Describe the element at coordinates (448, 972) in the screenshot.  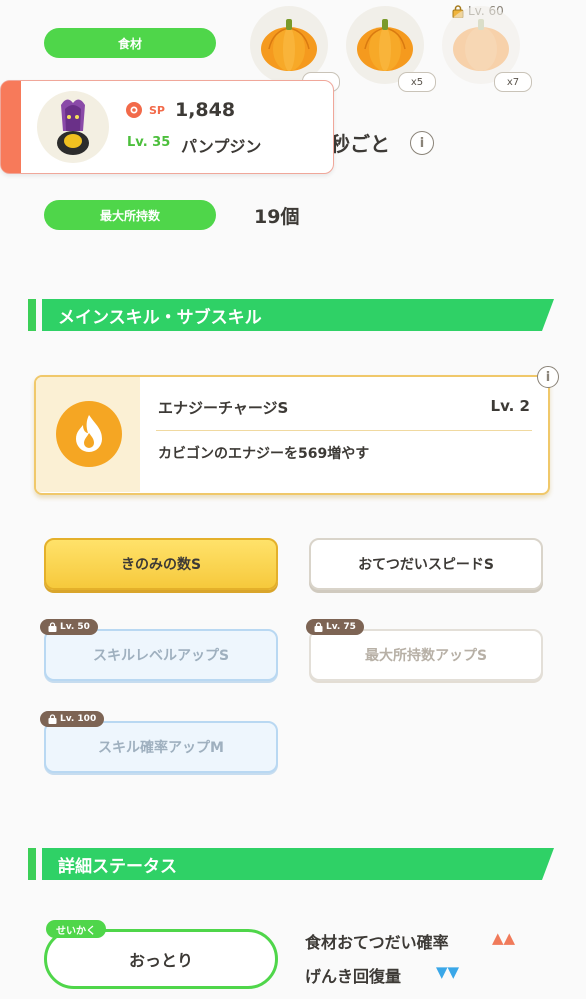
I see `nature-effect-2-arrows: ▼▼` at that location.